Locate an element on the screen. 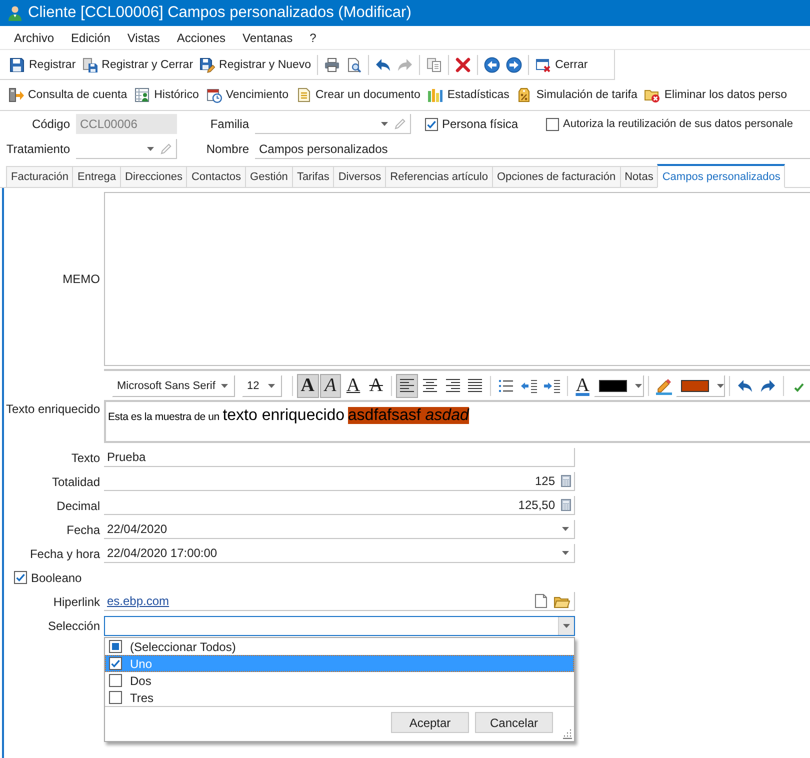 The image size is (810, 758). name-field: Campos personalizados is located at coordinates (532, 149).